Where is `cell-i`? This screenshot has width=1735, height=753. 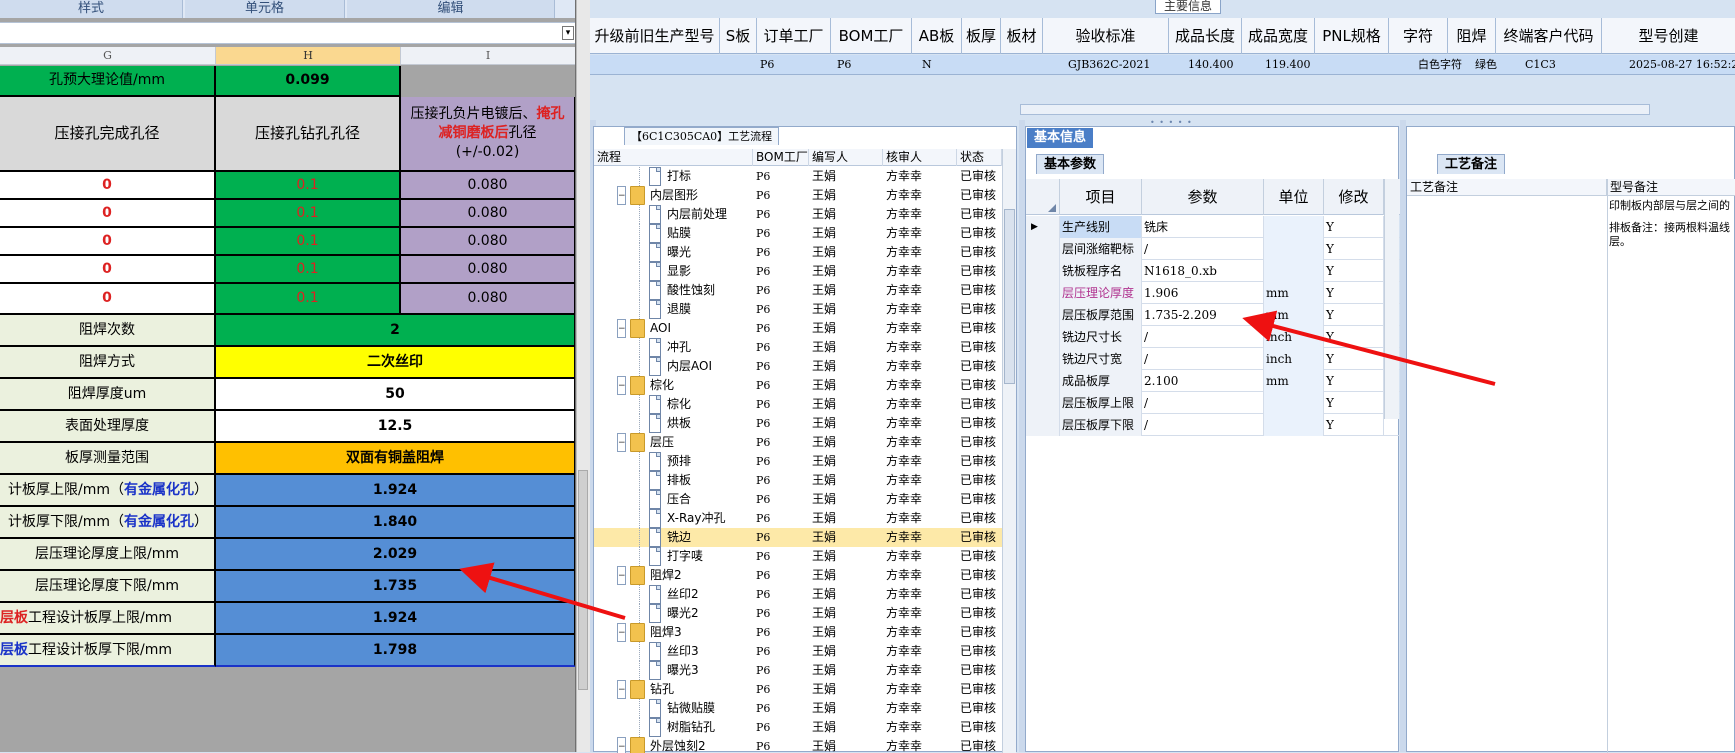
cell-i is located at coordinates (488, 81).